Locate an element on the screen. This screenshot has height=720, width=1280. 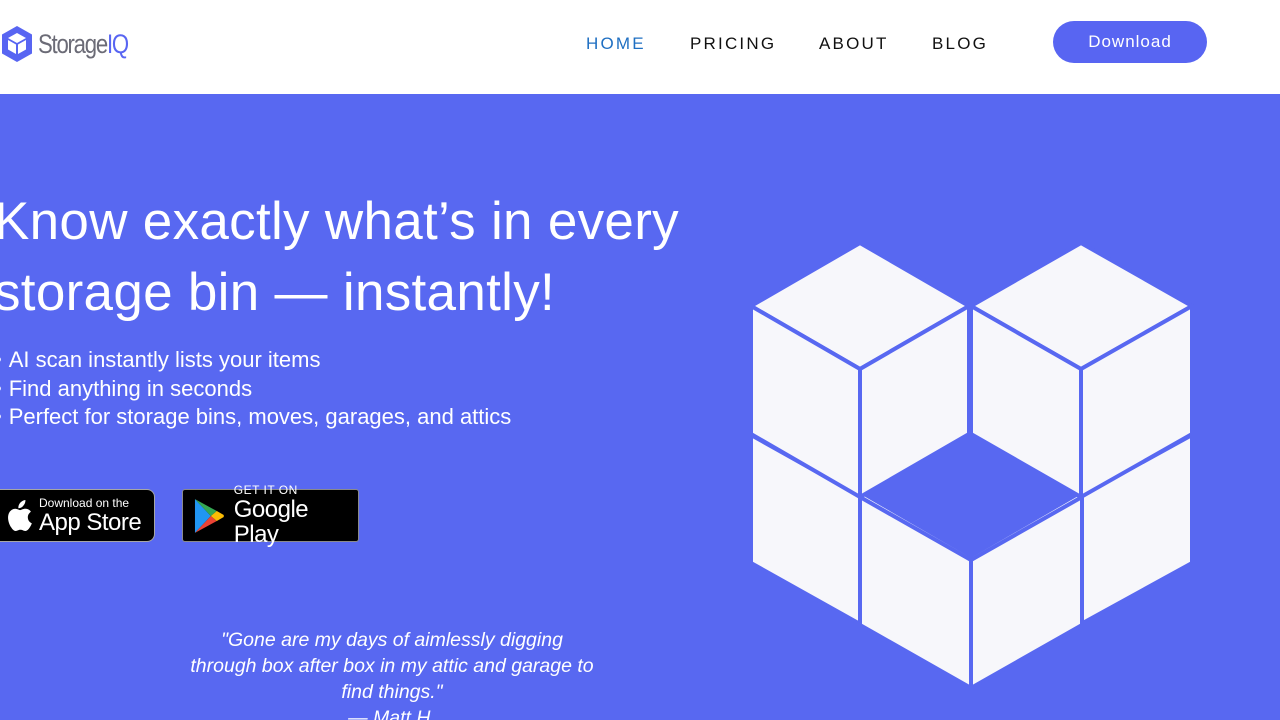
google-play-badge: GET IT ON Google Play is located at coordinates (270, 515).